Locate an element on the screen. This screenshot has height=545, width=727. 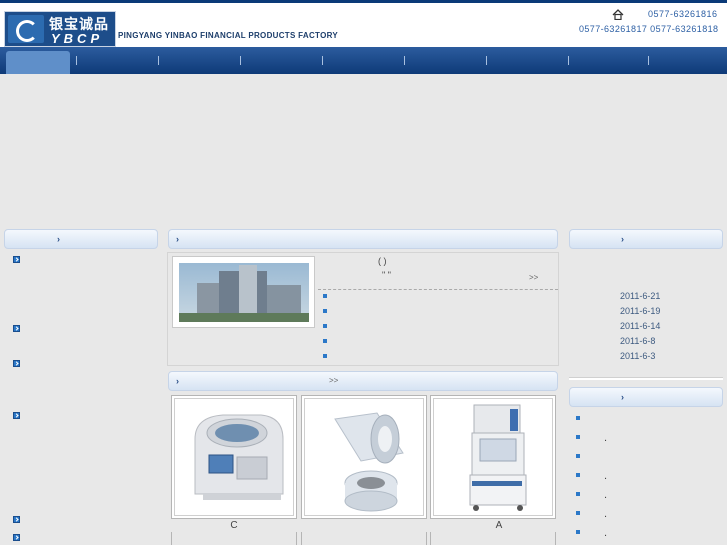
news-date: 2011-6-14 is located at coordinates (640, 326).